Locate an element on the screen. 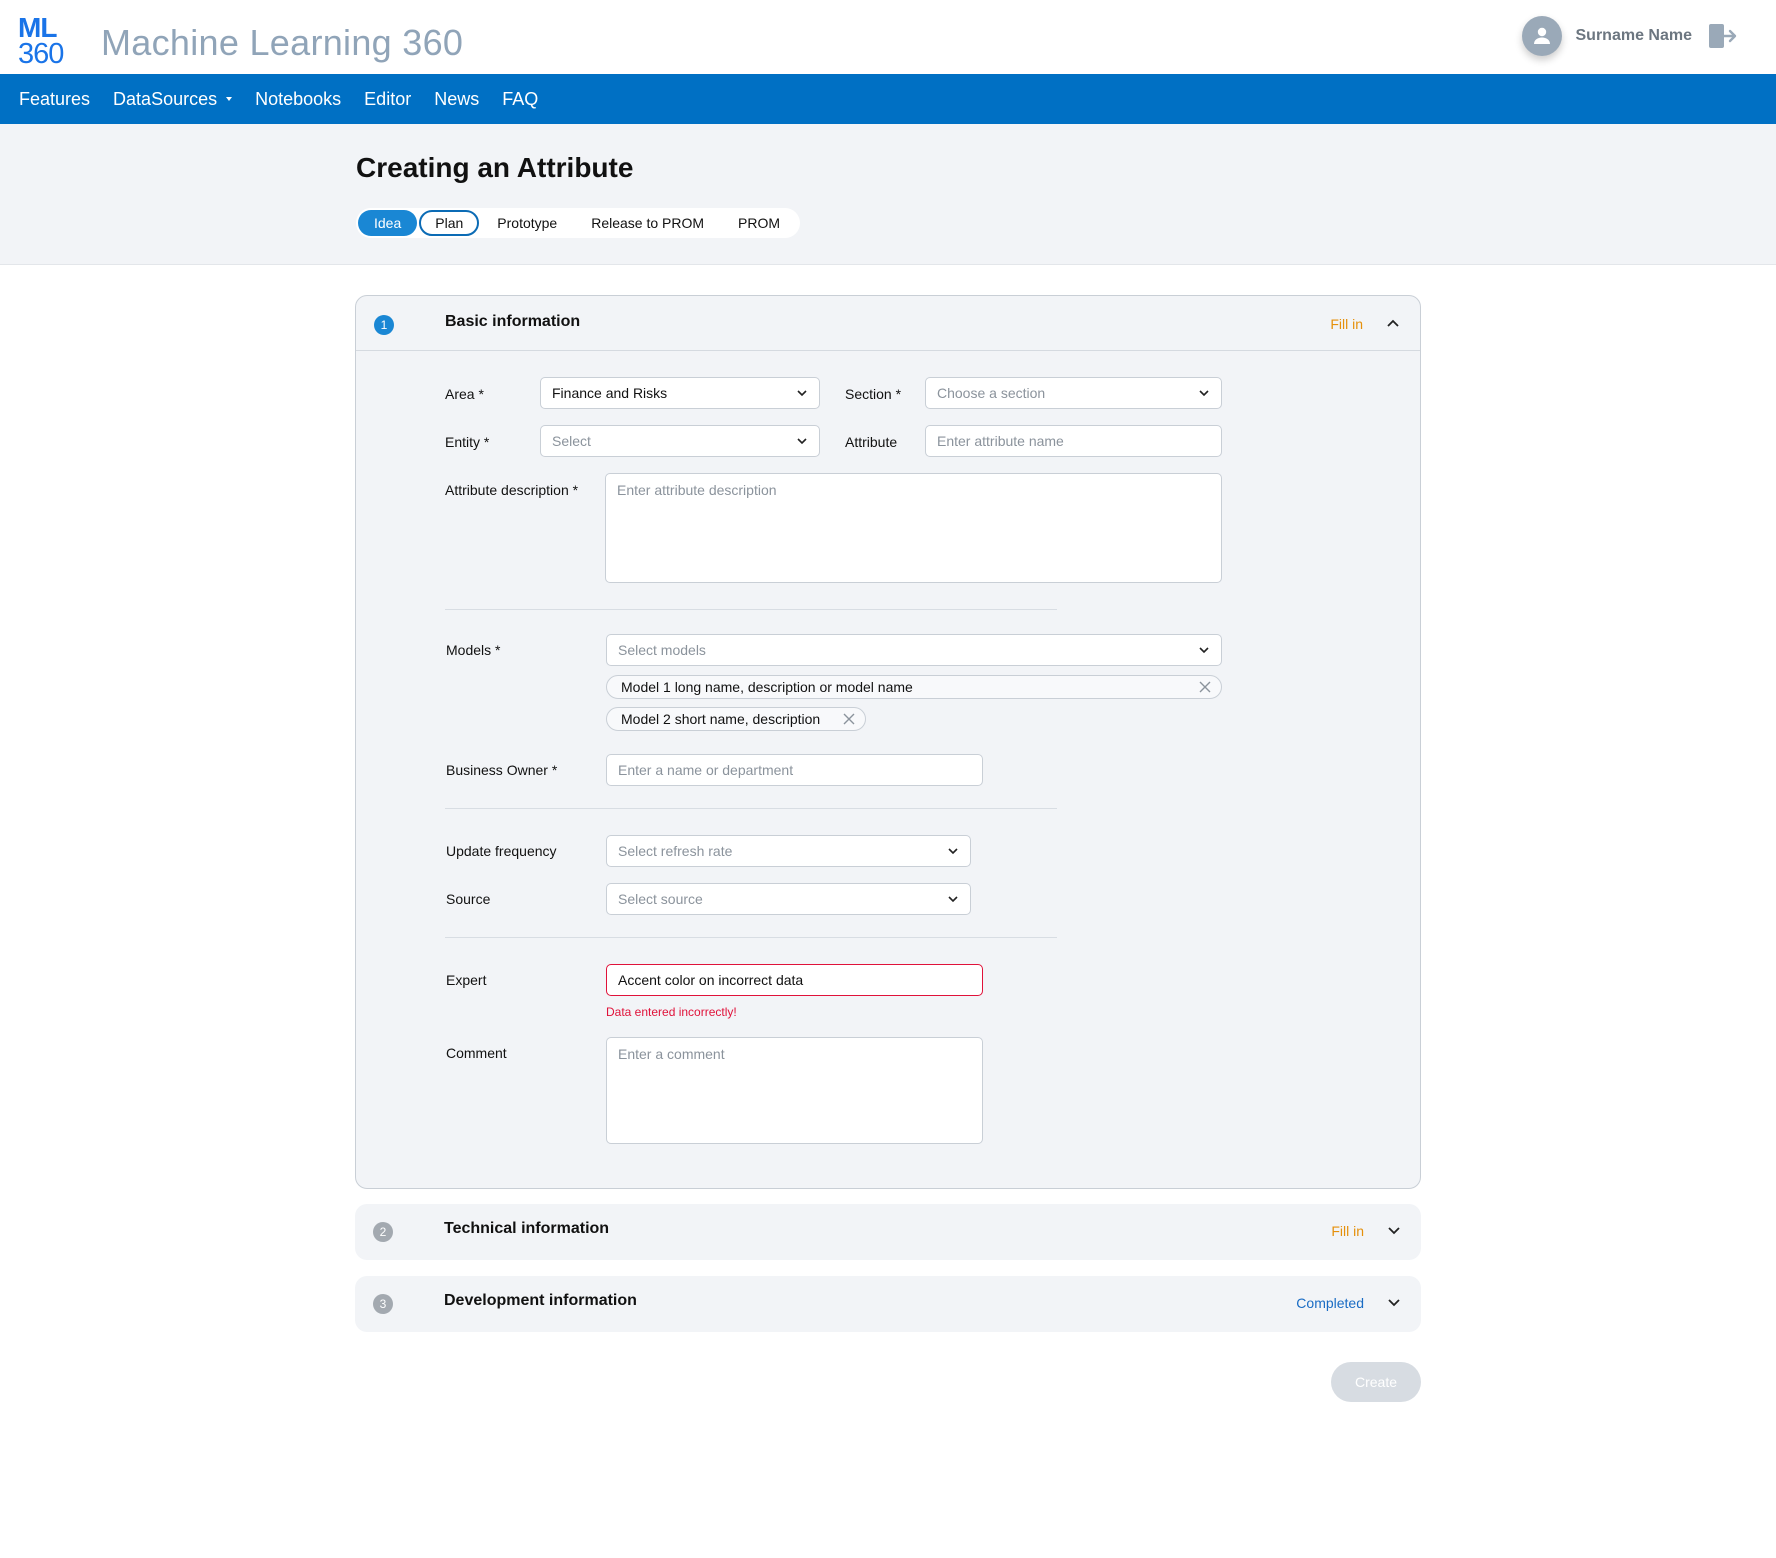  avatar-icon is located at coordinates (1541, 36).